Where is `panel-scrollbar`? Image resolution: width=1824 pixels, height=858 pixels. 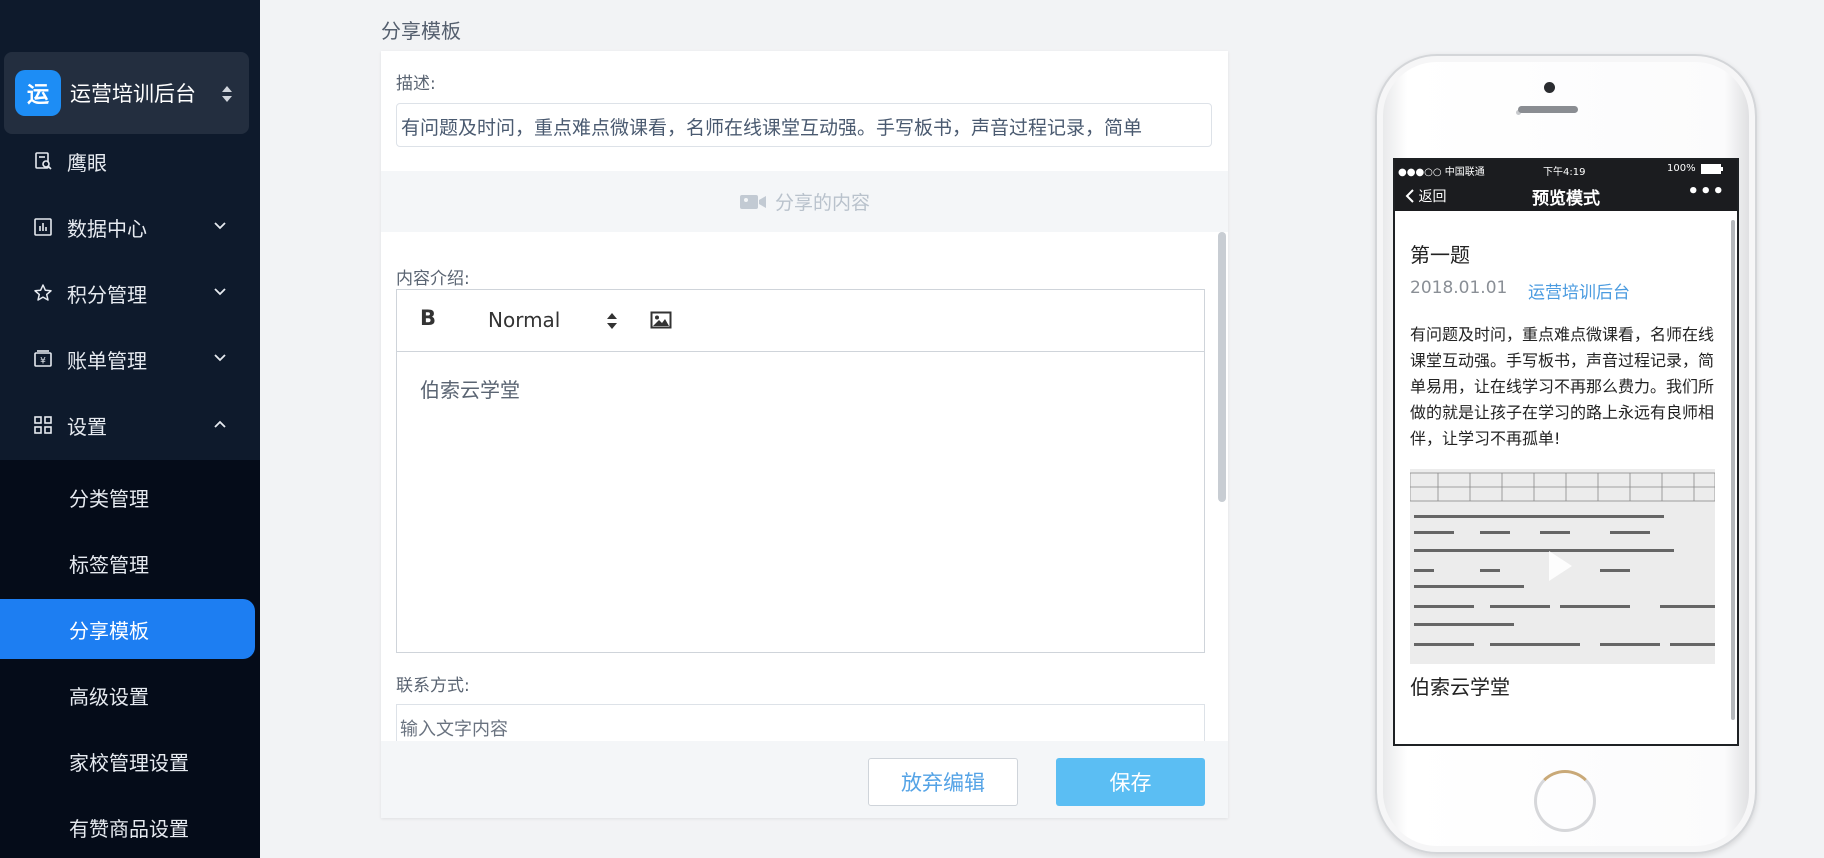
panel-scrollbar is located at coordinates (1222, 367).